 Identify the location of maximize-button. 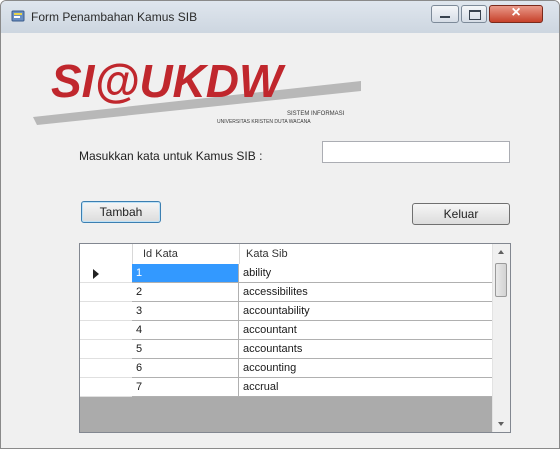
(474, 14).